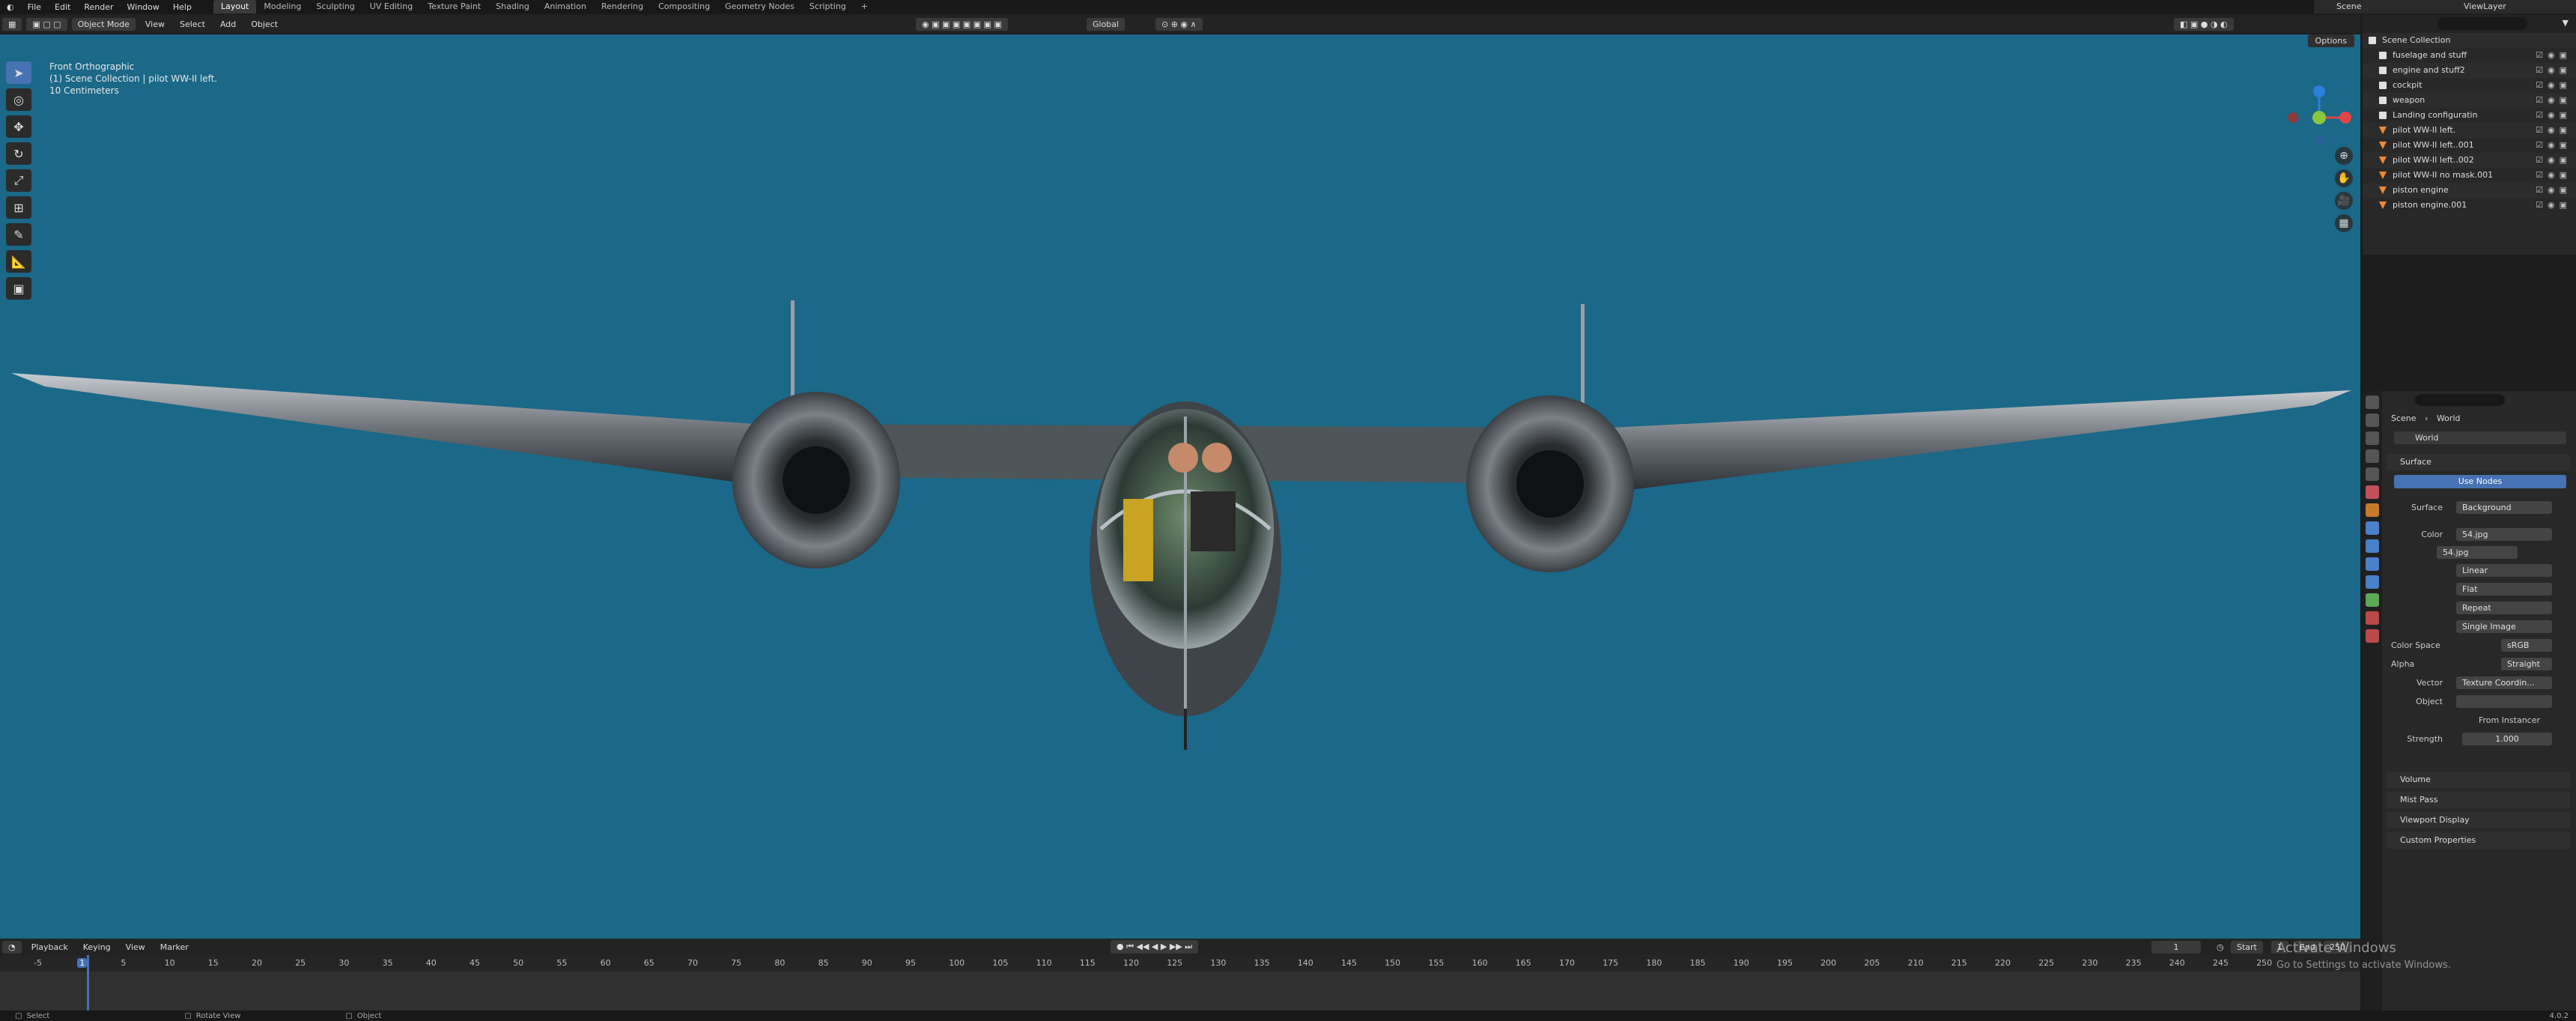  Describe the element at coordinates (135, 947) in the screenshot. I see `menu-timeline-view: View` at that location.